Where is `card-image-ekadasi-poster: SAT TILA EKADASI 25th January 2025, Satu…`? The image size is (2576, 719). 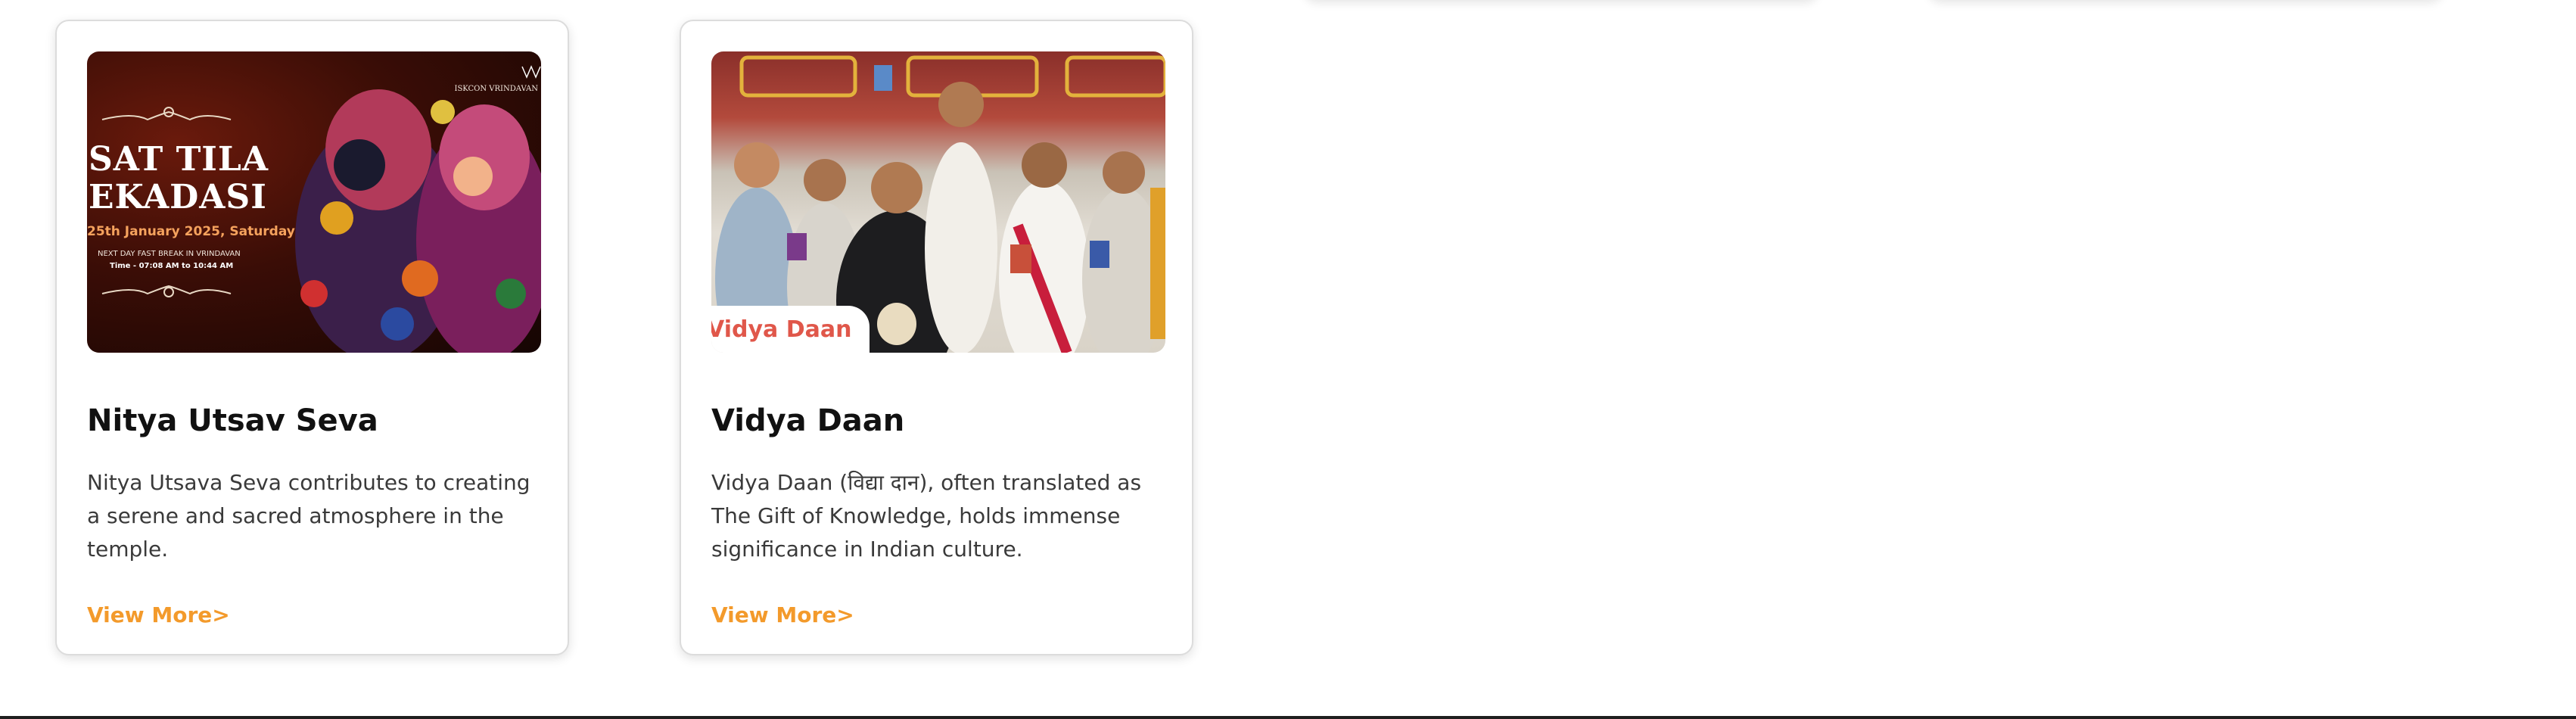
card-image-ekadasi-poster: SAT TILA EKADASI 25th January 2025, Satu… is located at coordinates (314, 202).